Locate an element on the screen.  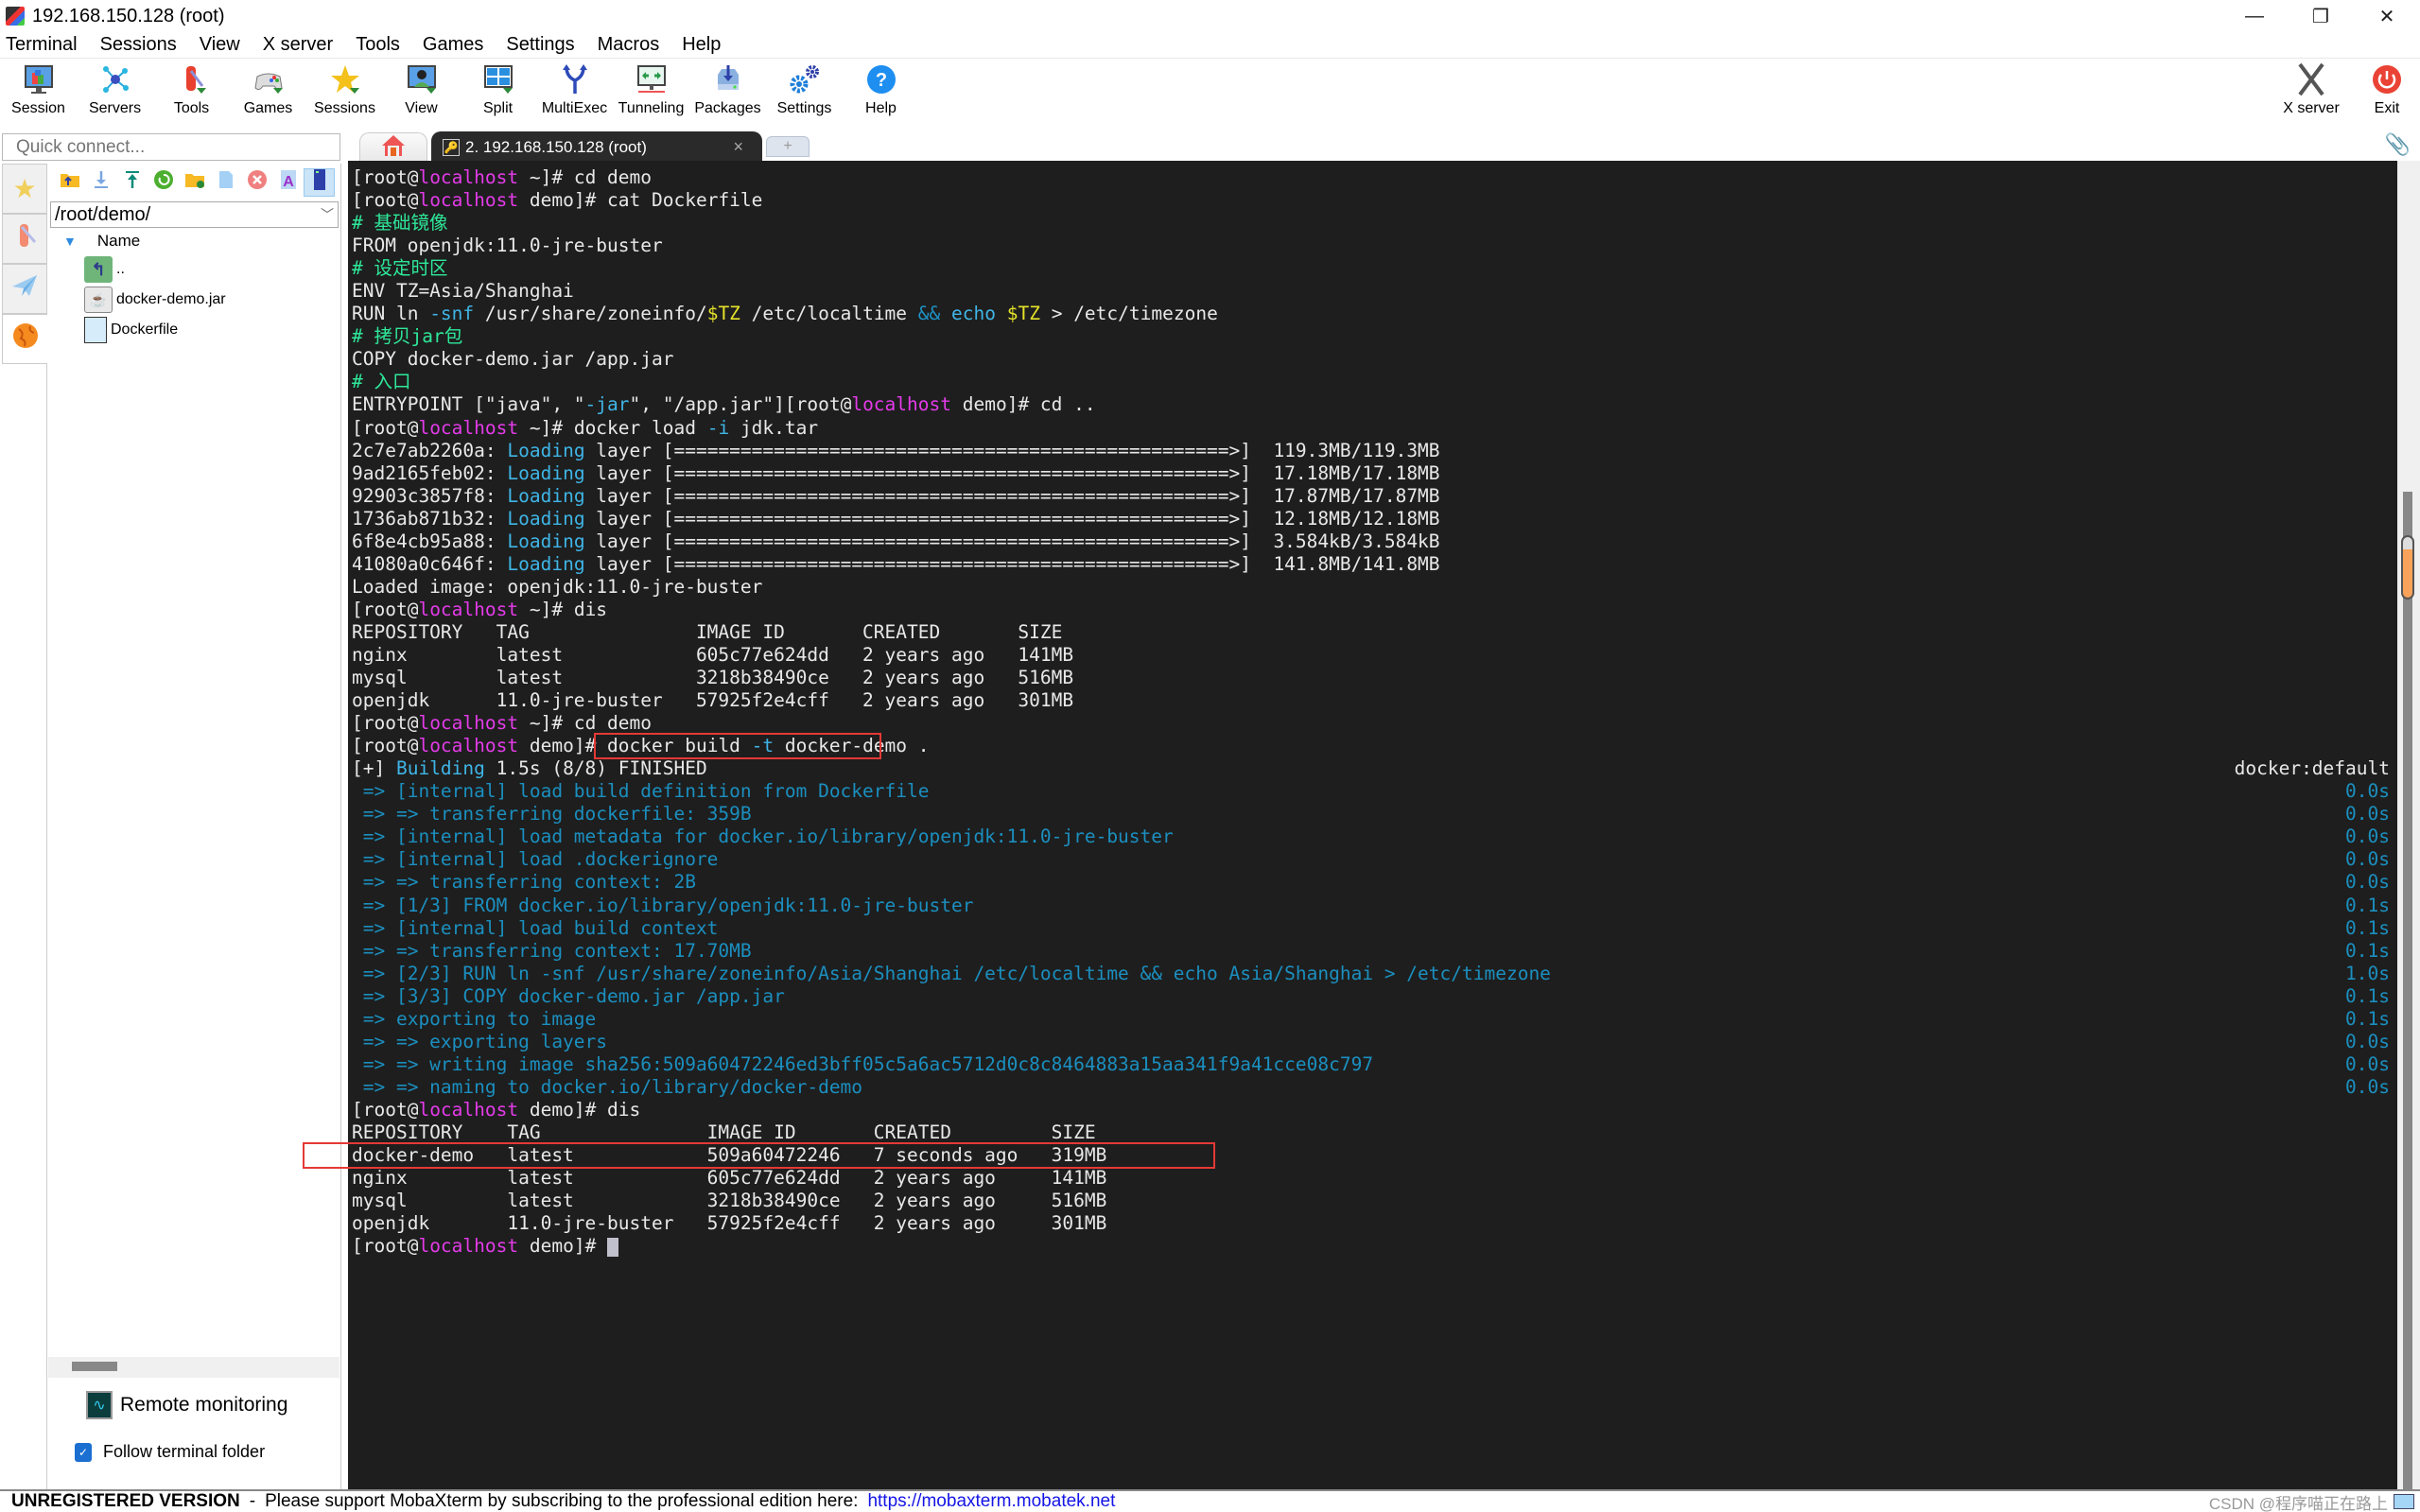
toolbar-session-button: Session is located at coordinates (38, 92).